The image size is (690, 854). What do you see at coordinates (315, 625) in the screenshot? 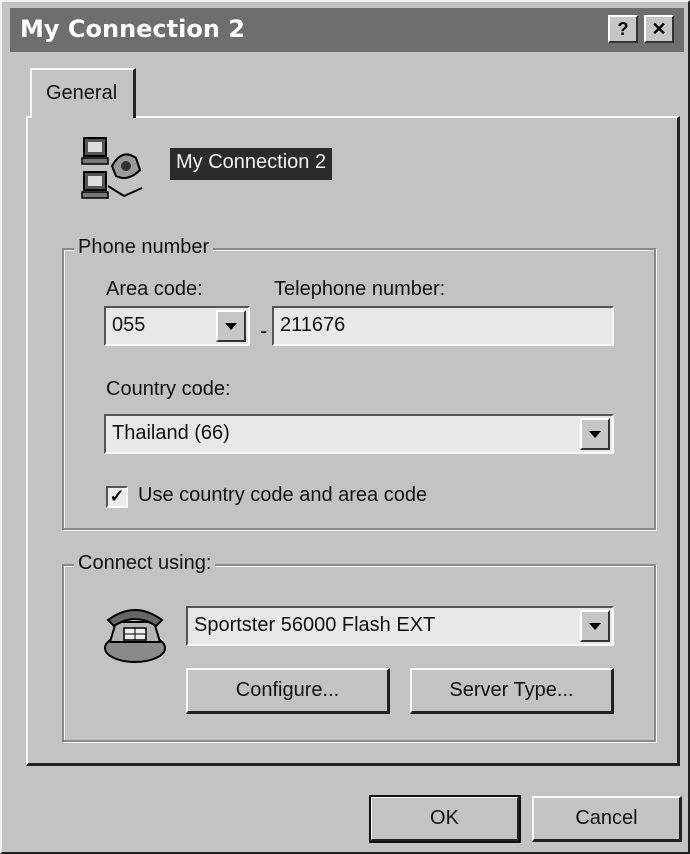
I see `device-value: Sportster 56000 Flash EXT` at bounding box center [315, 625].